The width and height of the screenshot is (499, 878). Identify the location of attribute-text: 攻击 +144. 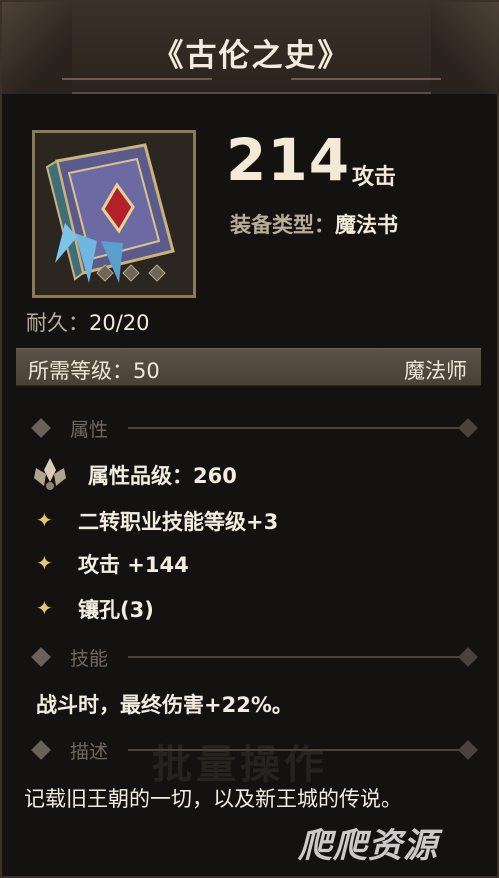
(133, 565).